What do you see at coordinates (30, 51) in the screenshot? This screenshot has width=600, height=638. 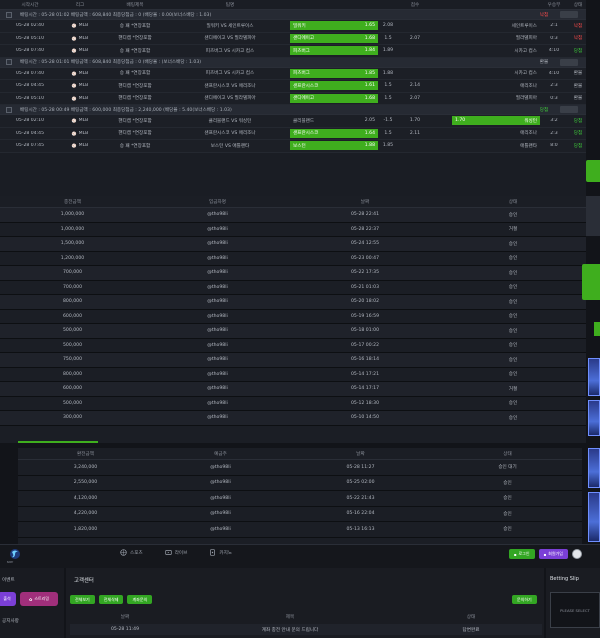 I see `match-time: 05-28 07:40` at bounding box center [30, 51].